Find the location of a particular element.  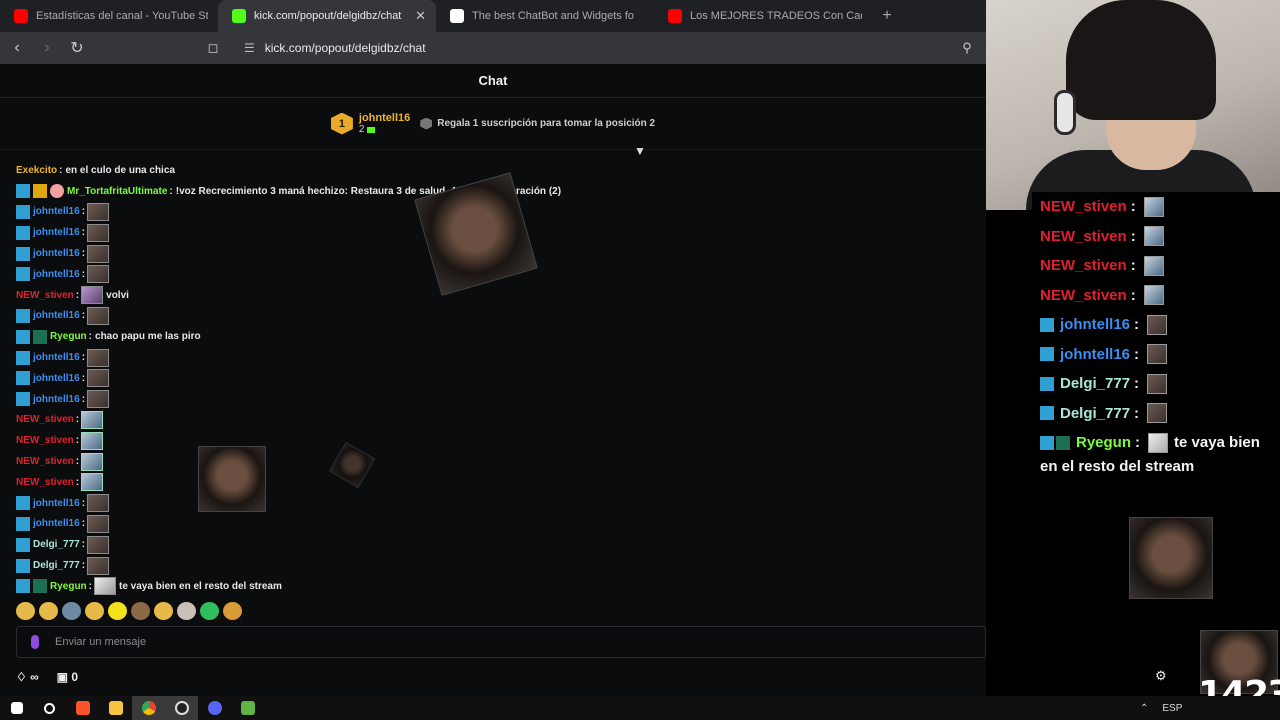

scroll-to-bottom-icon: ▼ is located at coordinates (640, 151).